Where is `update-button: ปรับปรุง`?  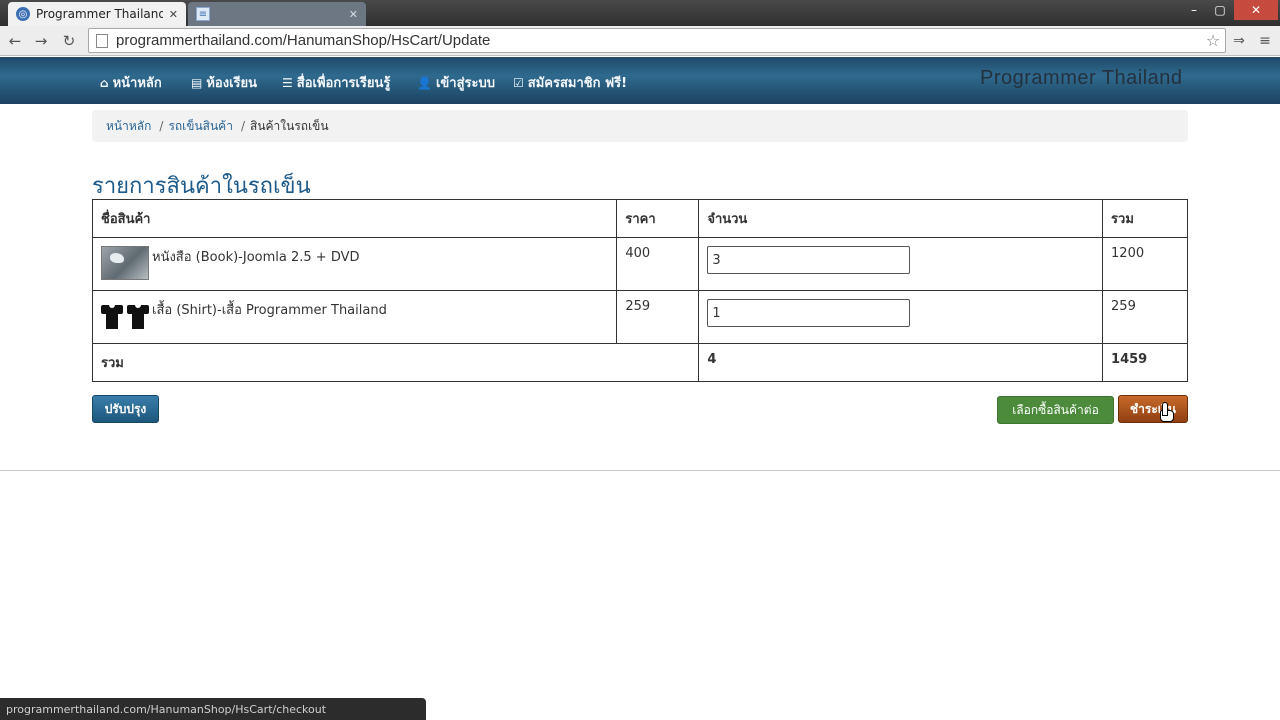
update-button: ปรับปรุง is located at coordinates (125, 409).